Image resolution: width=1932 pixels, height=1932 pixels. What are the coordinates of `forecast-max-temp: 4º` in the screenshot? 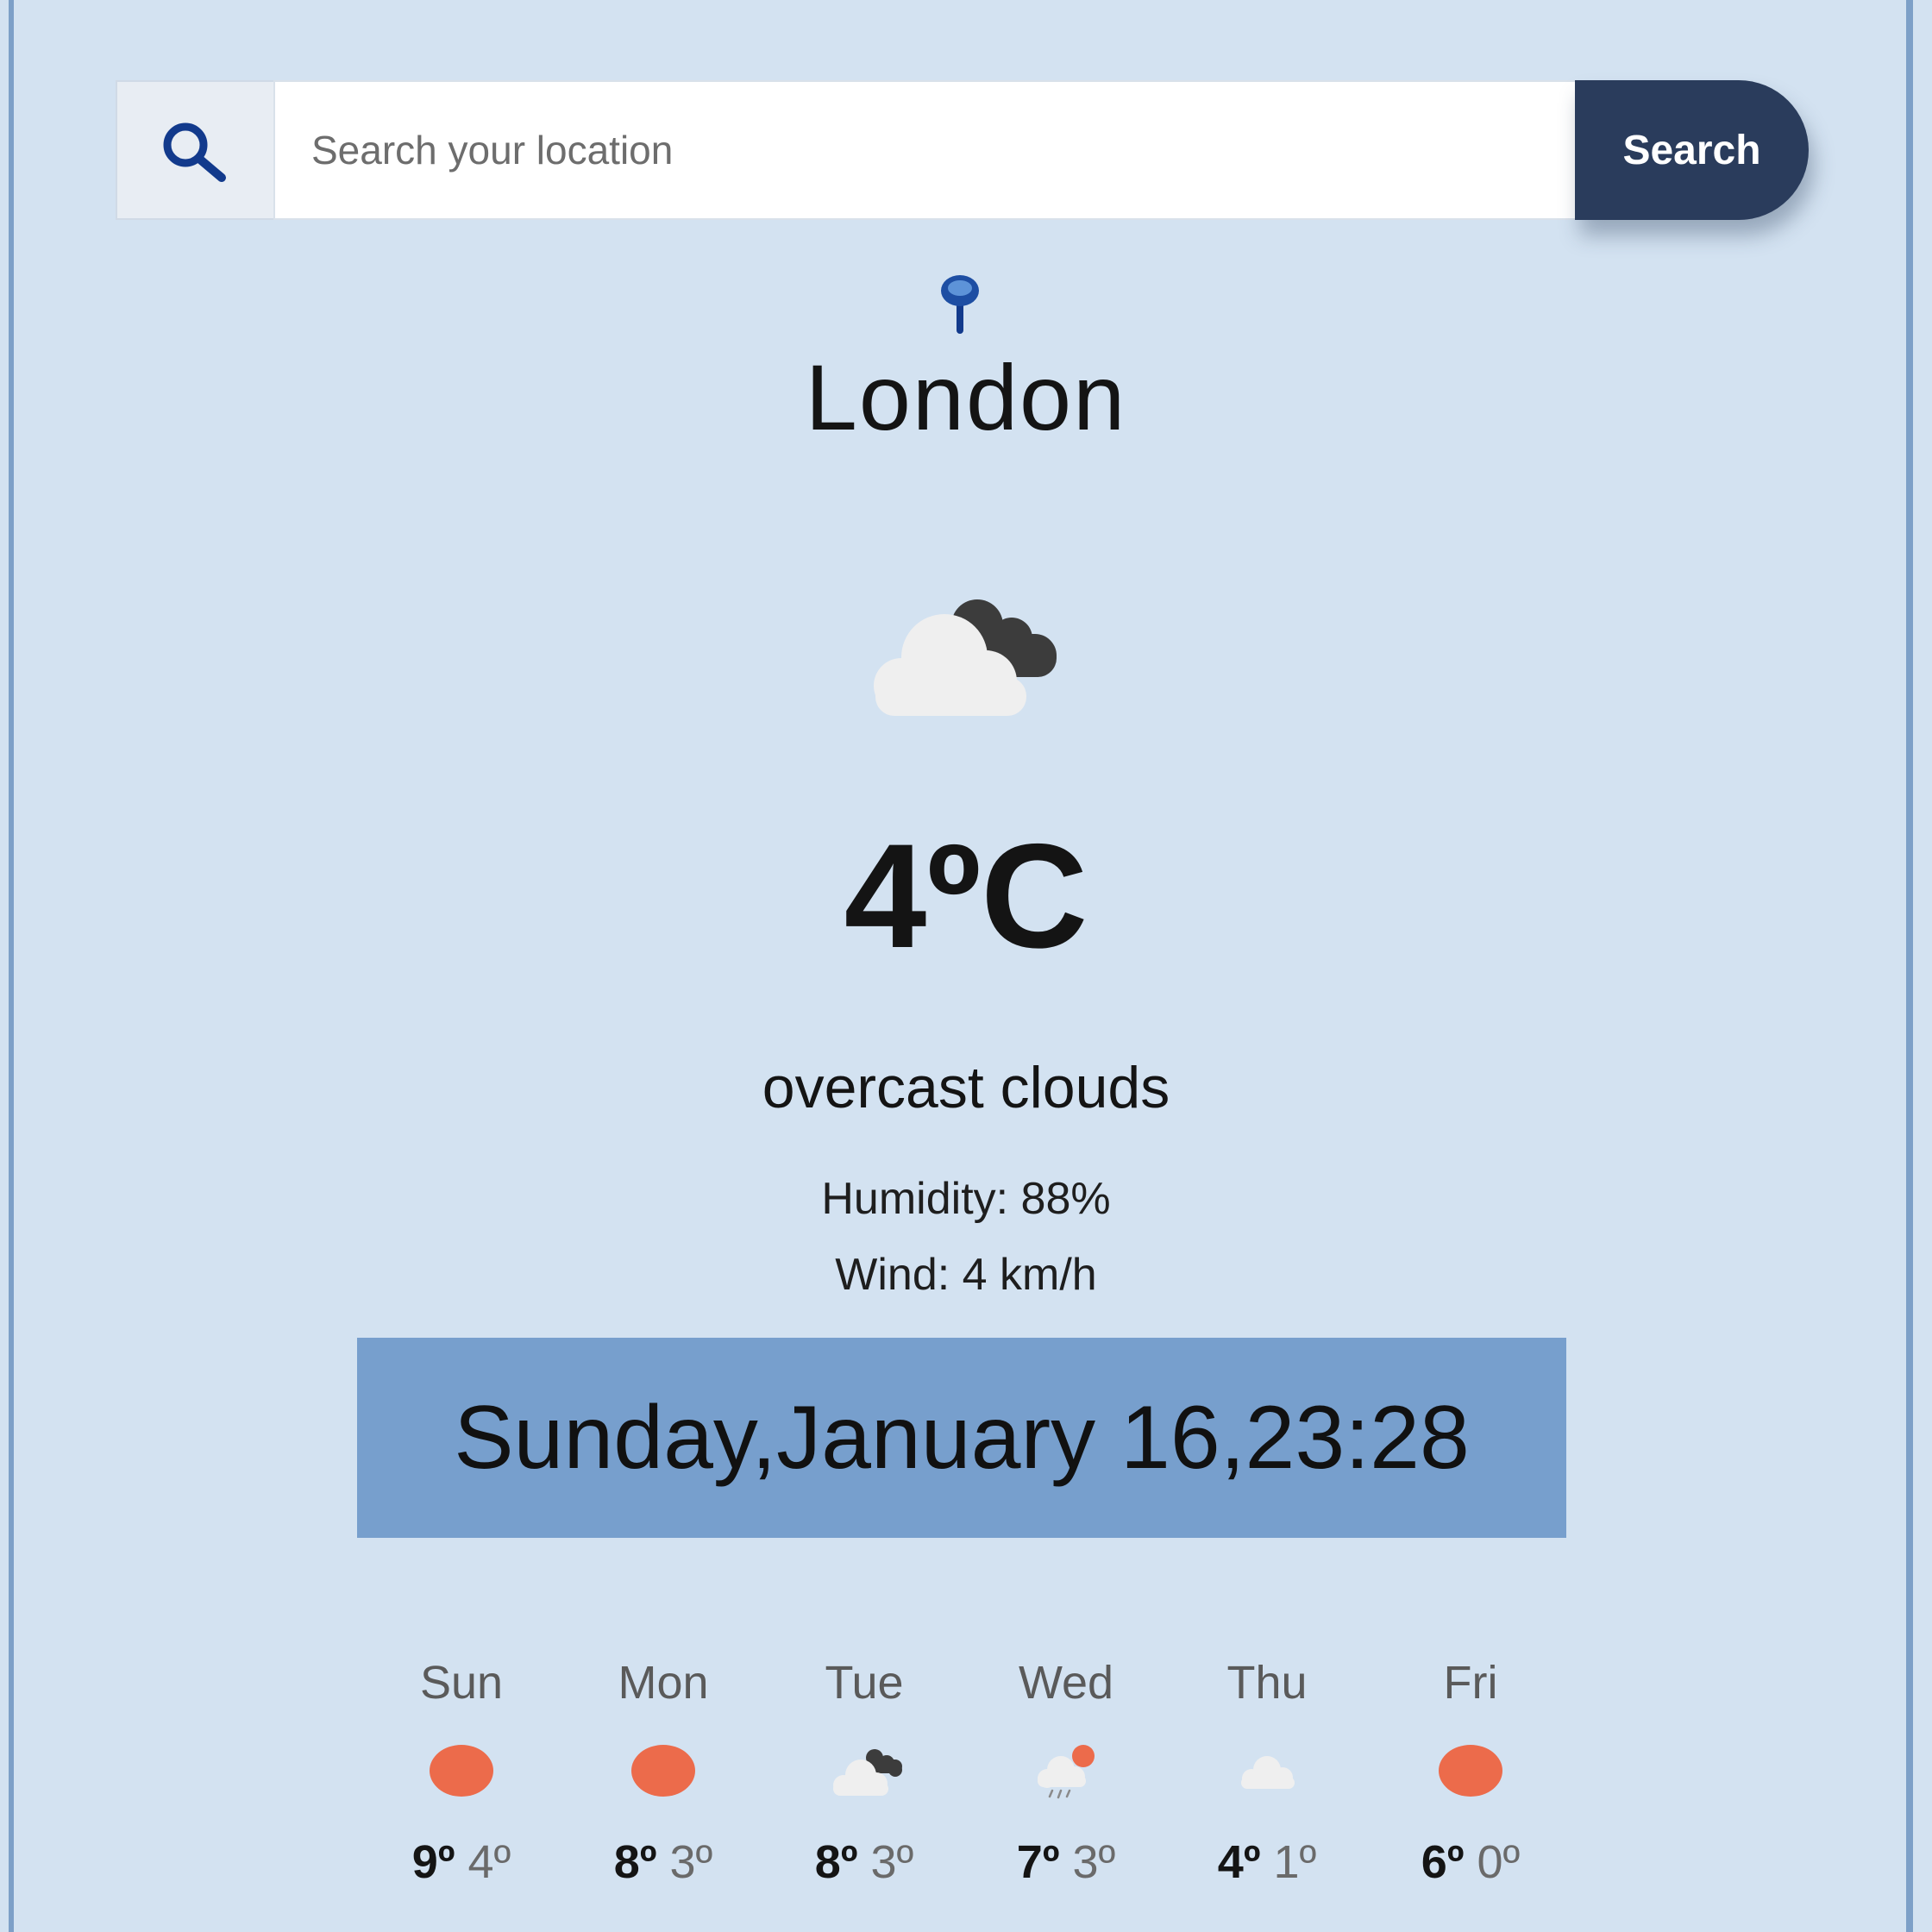 It's located at (1239, 1862).